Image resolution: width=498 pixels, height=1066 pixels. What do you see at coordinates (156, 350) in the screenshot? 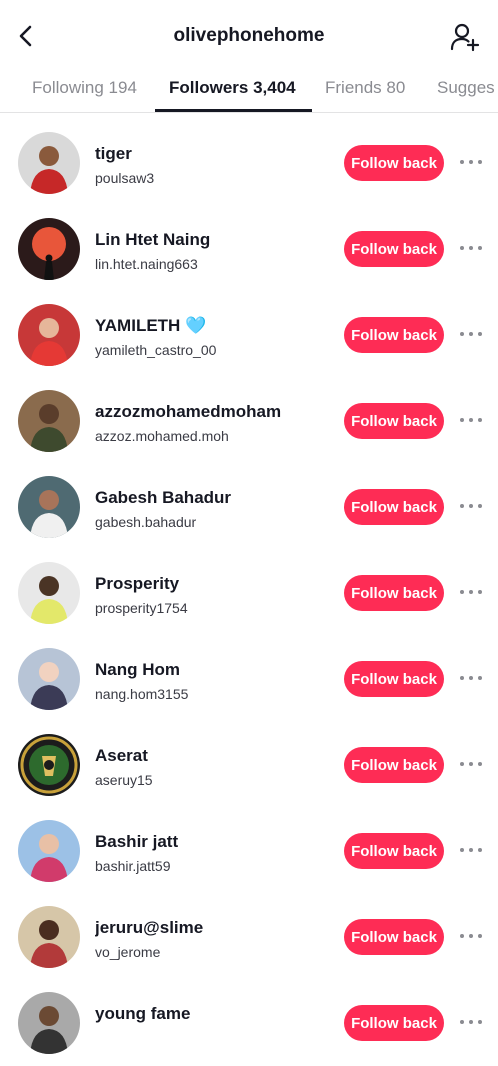
I see `follower-handle: yamileth_castro_00` at bounding box center [156, 350].